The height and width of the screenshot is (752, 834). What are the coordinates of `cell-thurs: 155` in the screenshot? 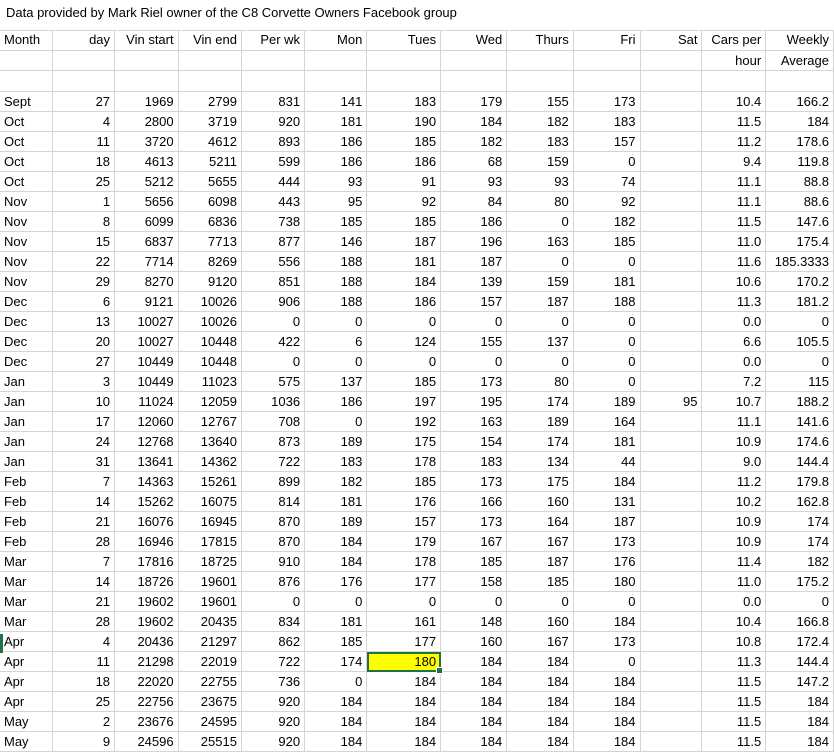 It's located at (540, 101).